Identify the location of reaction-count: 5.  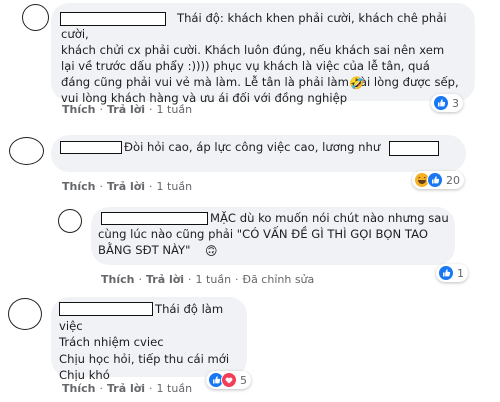
(243, 380).